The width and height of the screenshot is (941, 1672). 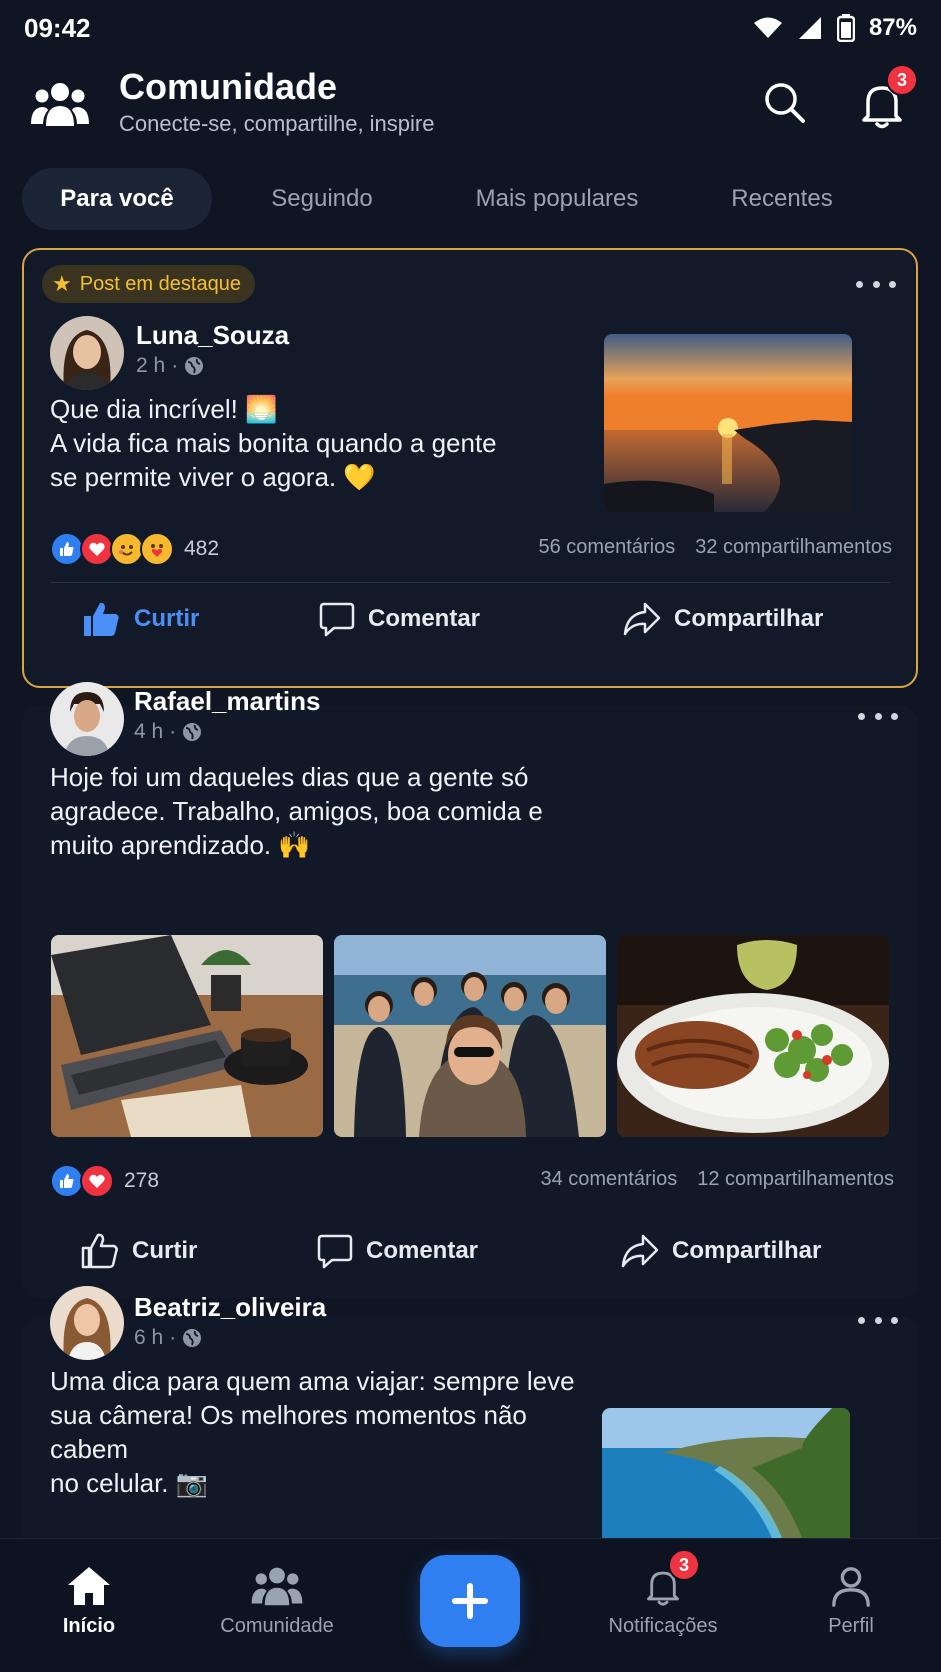 I want to click on bottom-navigation: Início Comunidade 3 Notificações Perfil, so click(x=470, y=1605).